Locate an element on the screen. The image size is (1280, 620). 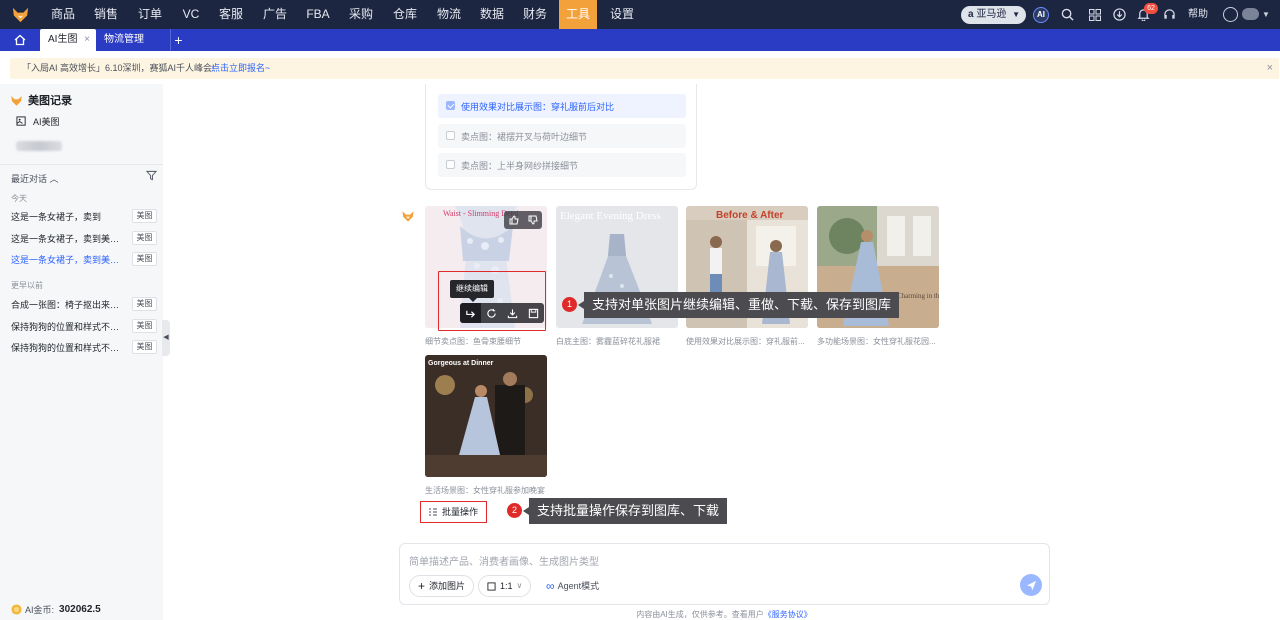
conversation-item: 这是一条女裙子，卖到美国。... 美图 is located at coordinates (80, 238).